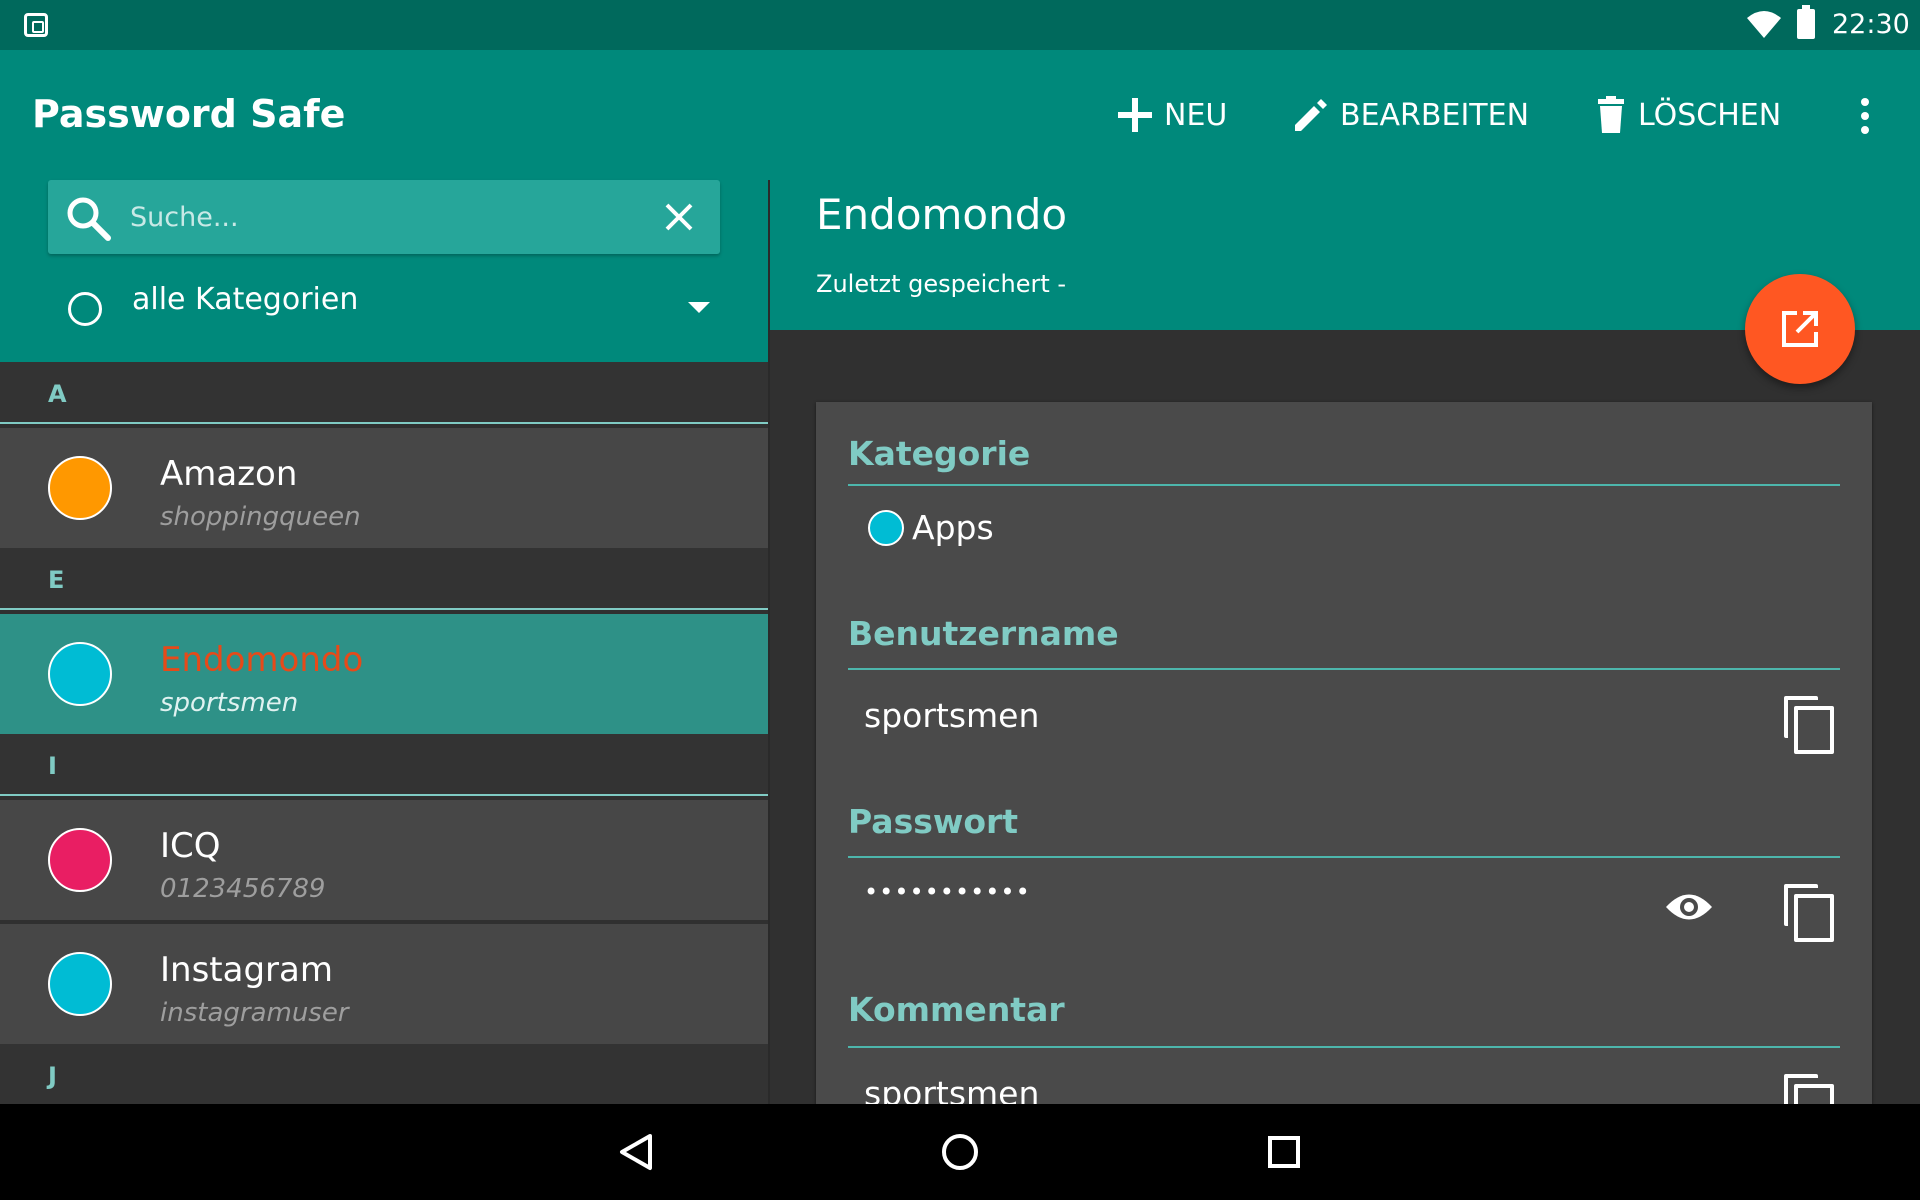  I want to click on search-icon, so click(89, 219).